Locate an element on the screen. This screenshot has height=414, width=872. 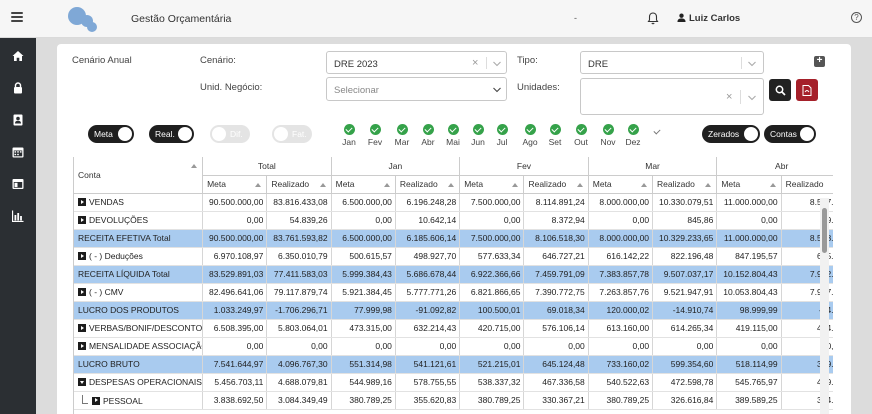
realizado-value-cell: 599.354,60 is located at coordinates (685, 364).